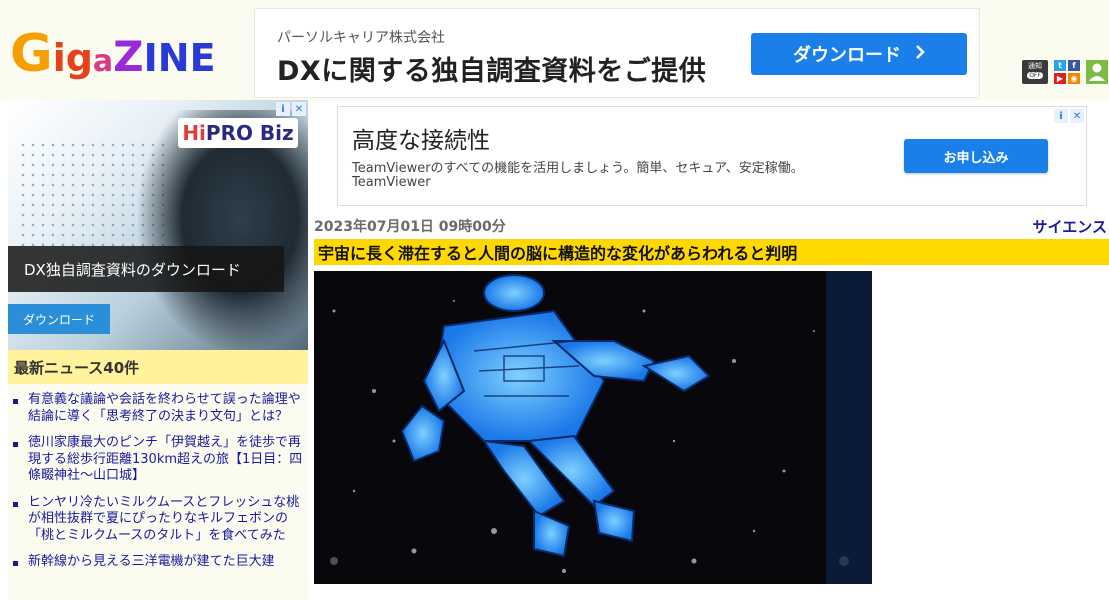  Describe the element at coordinates (158, 367) in the screenshot. I see `latest-news-heading: 最新ニュース40件` at that location.